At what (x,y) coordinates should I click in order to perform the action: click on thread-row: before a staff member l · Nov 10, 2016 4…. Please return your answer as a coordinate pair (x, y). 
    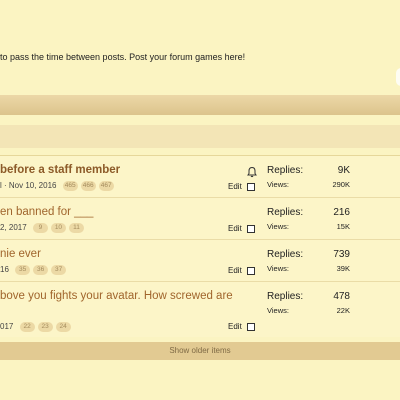
    Looking at the image, I should click on (200, 177).